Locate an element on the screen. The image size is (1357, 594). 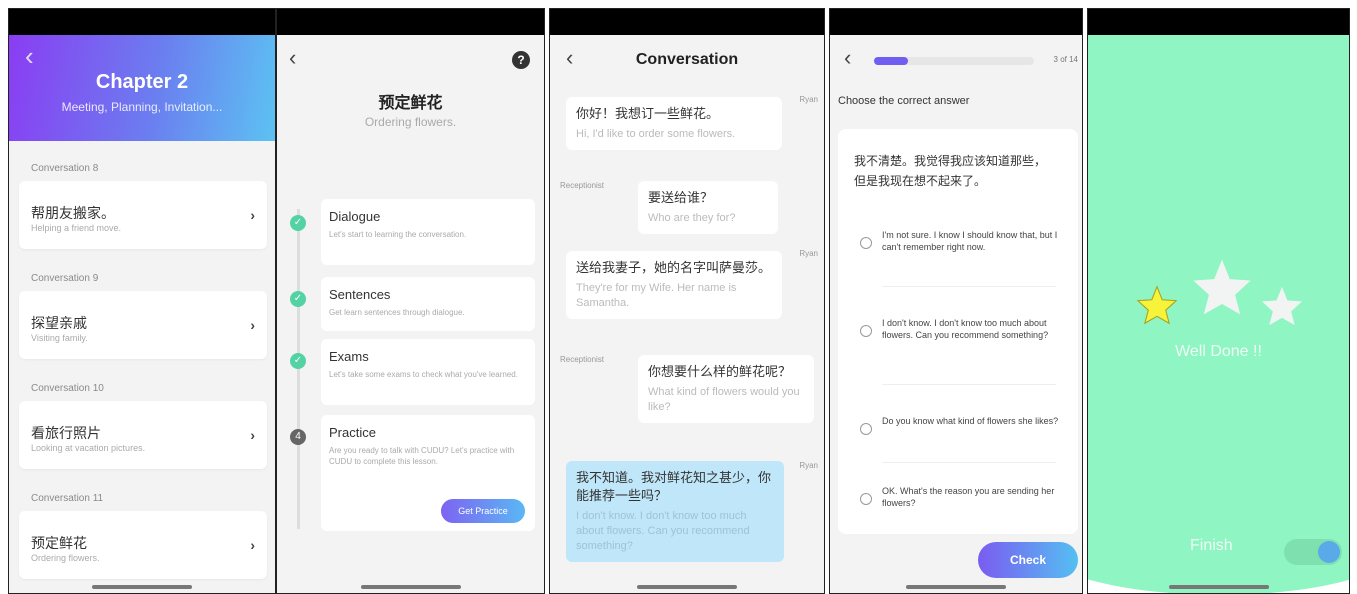
step-title: Practice is located at coordinates (352, 432).